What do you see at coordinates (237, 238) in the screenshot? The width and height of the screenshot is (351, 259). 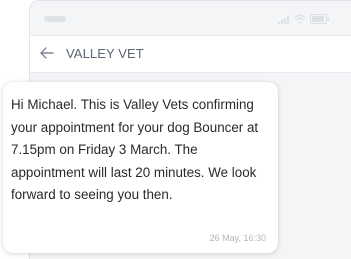 I see `message-timestamp: 26 May, 16:30` at bounding box center [237, 238].